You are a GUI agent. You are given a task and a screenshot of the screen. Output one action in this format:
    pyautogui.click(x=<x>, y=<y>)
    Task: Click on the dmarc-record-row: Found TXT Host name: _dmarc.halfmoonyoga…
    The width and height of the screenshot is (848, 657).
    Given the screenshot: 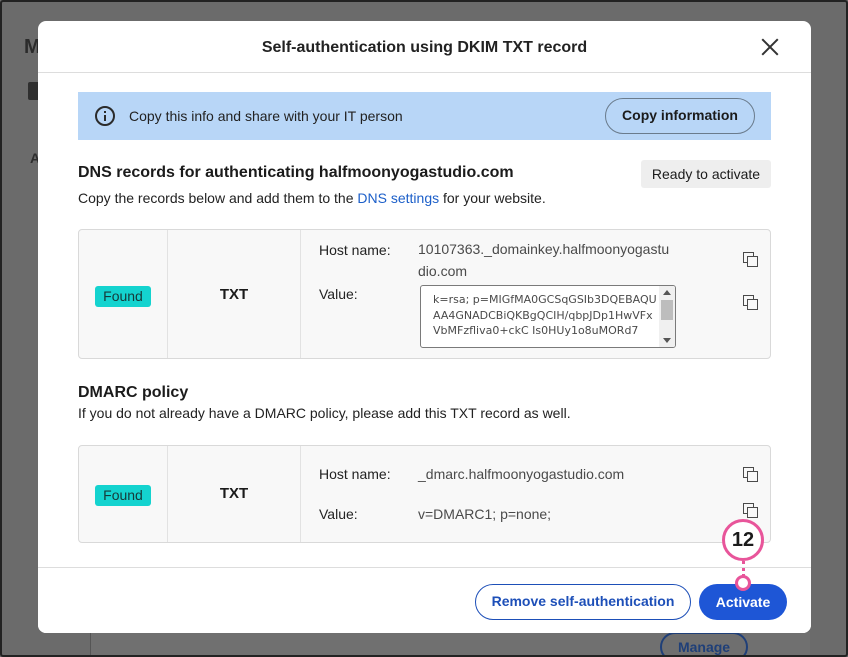 What is the action you would take?
    pyautogui.click(x=424, y=494)
    